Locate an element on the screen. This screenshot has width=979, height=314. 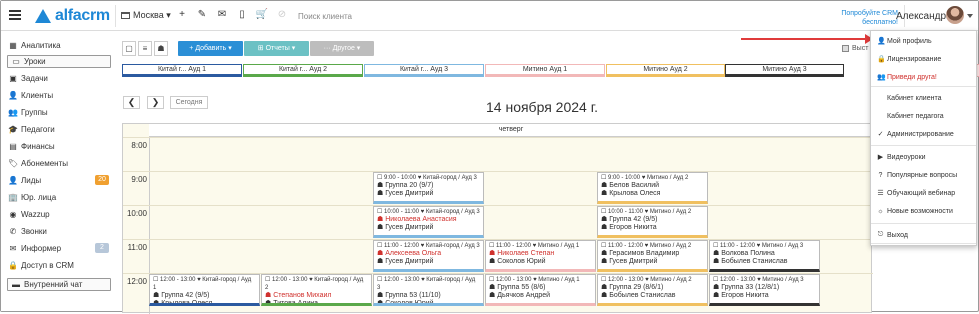
lesson-group: ☗ Белов Василий is located at coordinates (652, 186).